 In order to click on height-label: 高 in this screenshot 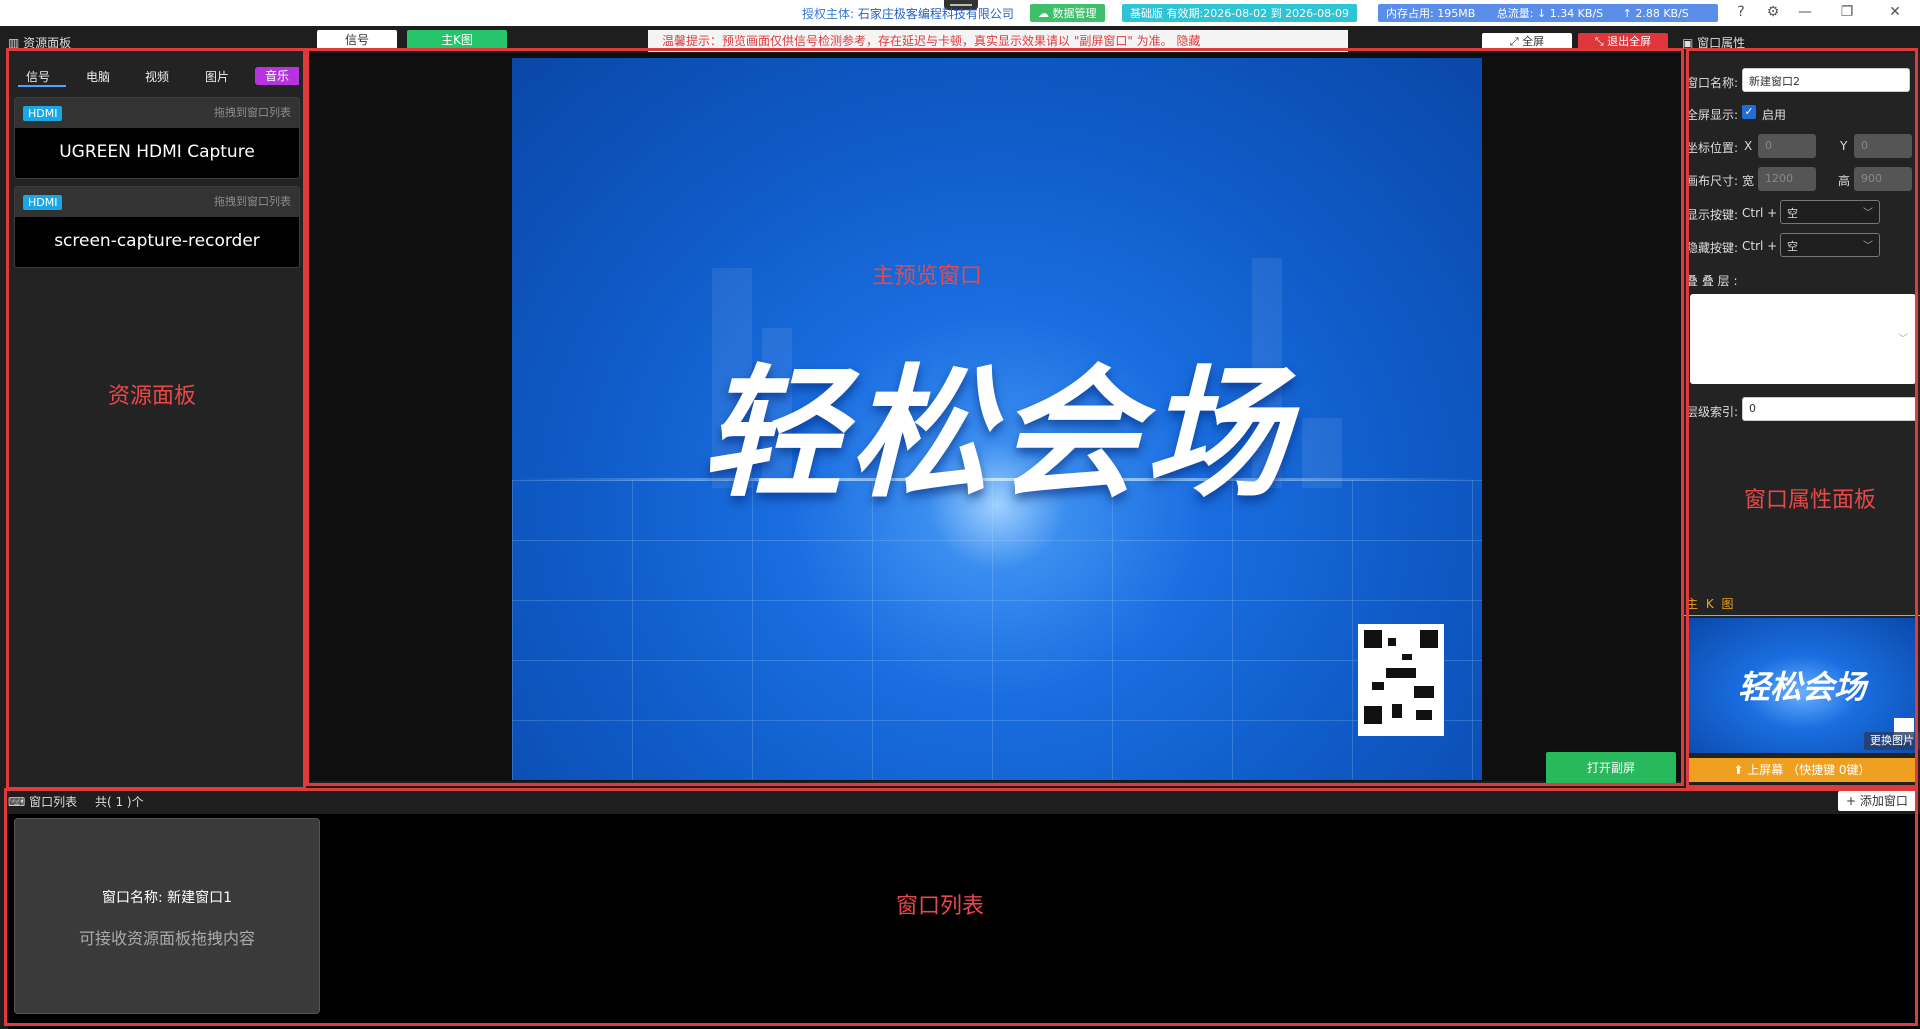, I will do `click(1844, 181)`.